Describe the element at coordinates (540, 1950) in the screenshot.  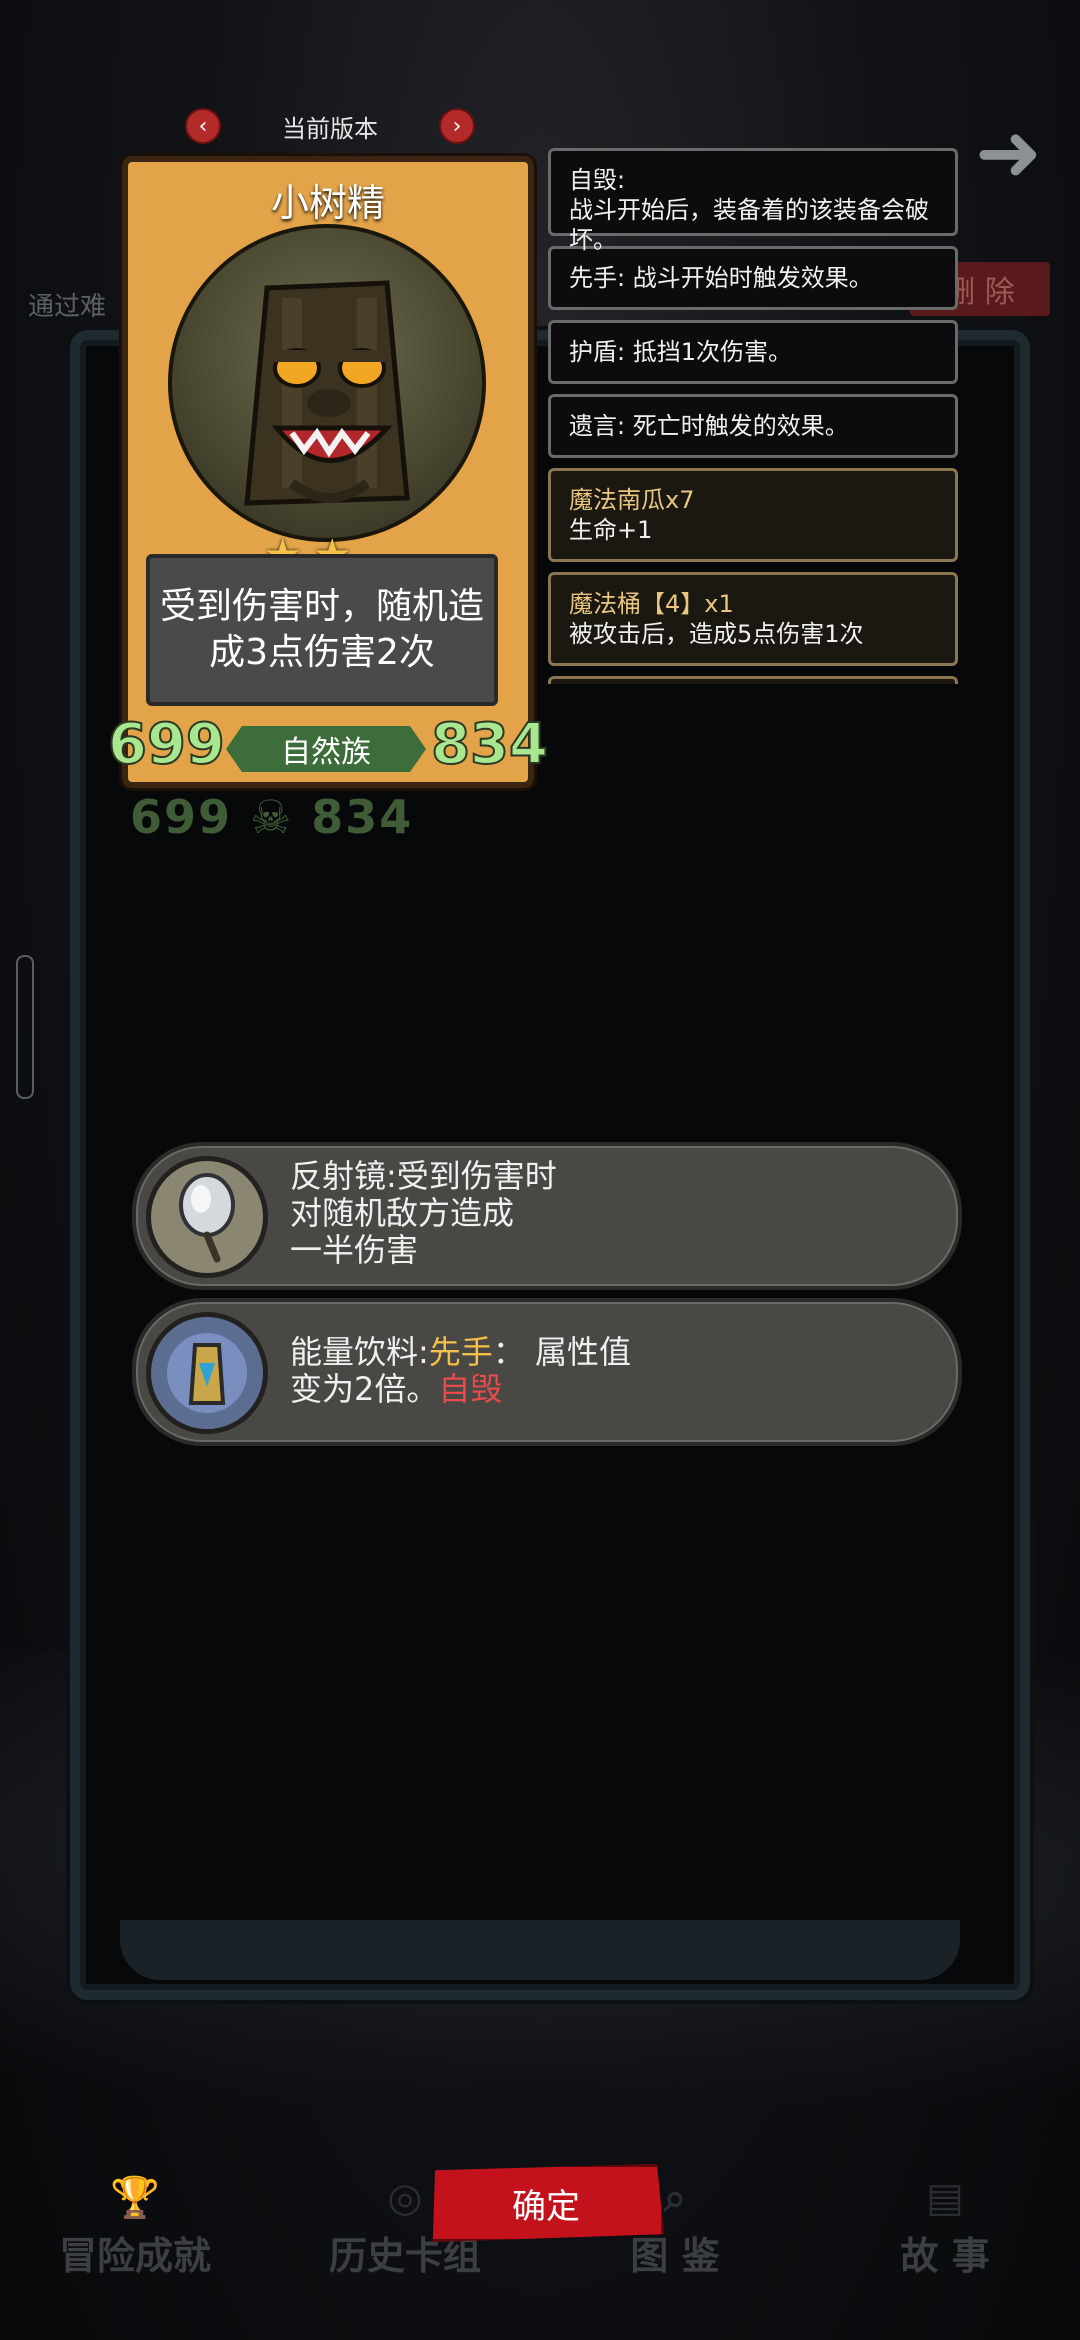
I see `panel-bottom-decoration` at that location.